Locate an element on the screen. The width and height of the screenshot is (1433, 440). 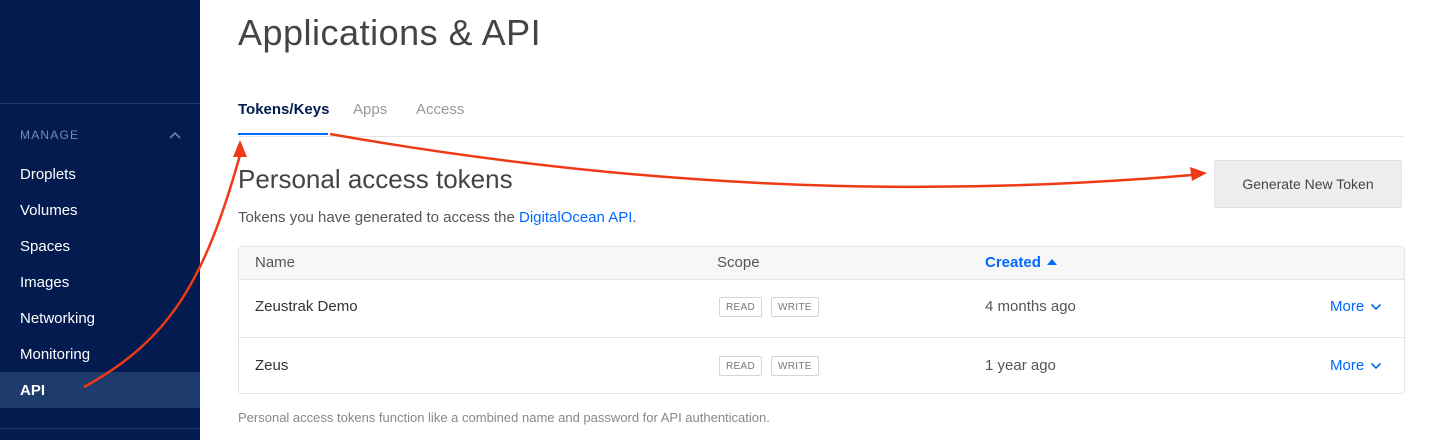
token-created: 4 months ago is located at coordinates (1030, 306).